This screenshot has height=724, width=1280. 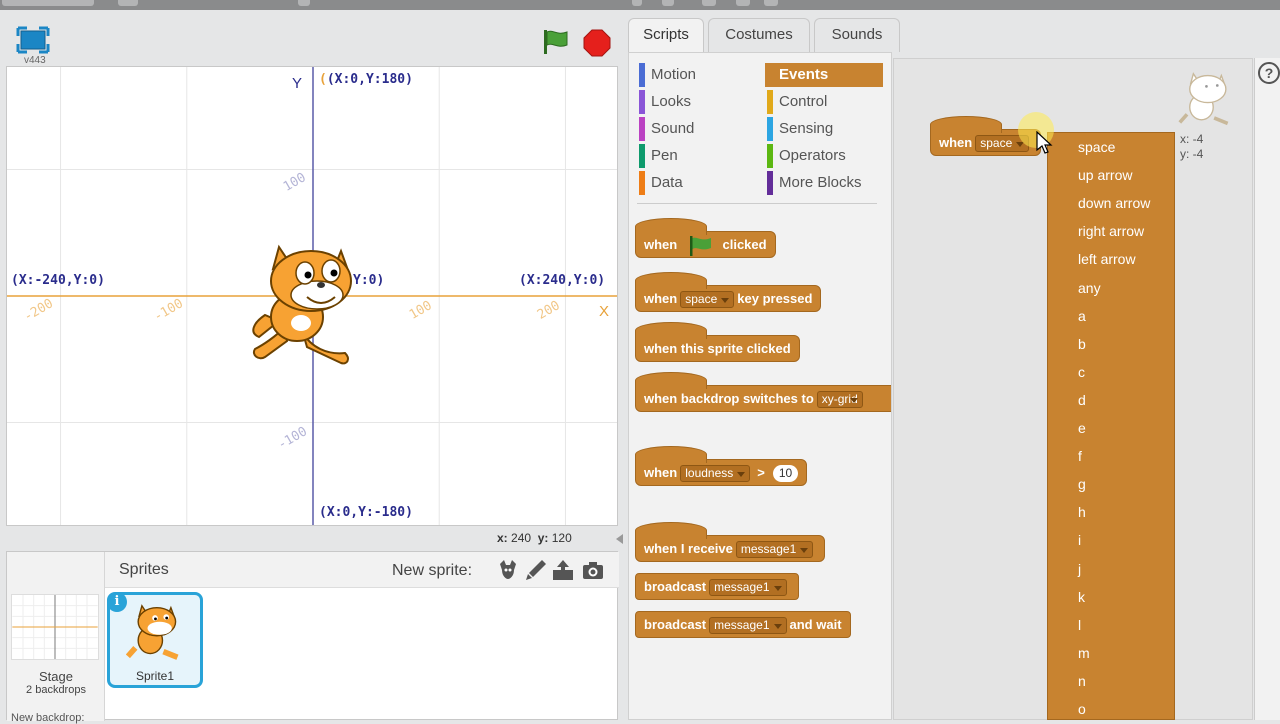 What do you see at coordinates (696, 183) in the screenshot?
I see `category-data: Data` at bounding box center [696, 183].